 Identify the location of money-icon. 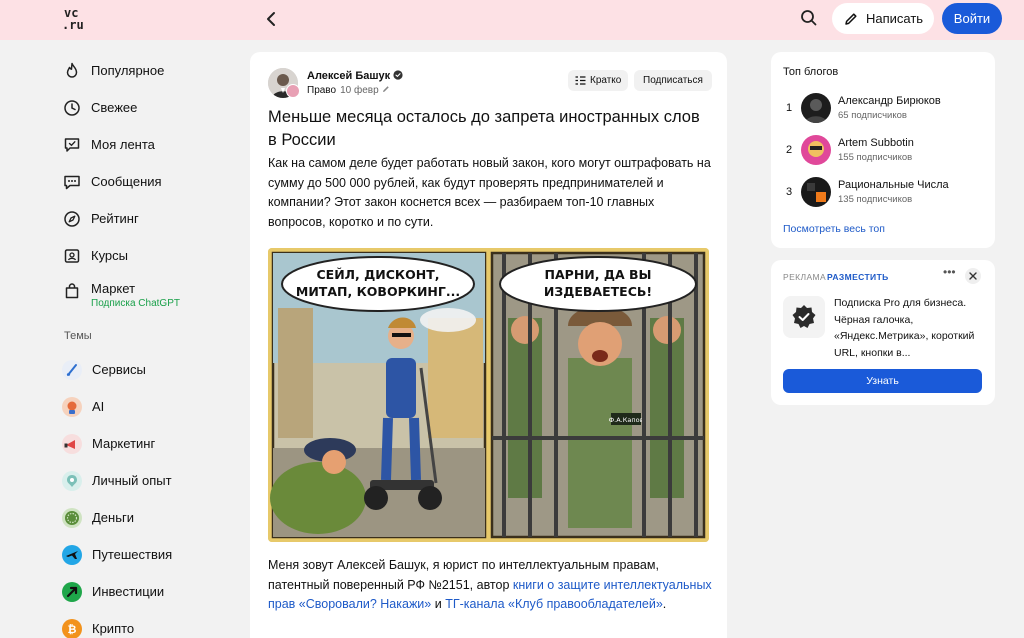
(72, 517).